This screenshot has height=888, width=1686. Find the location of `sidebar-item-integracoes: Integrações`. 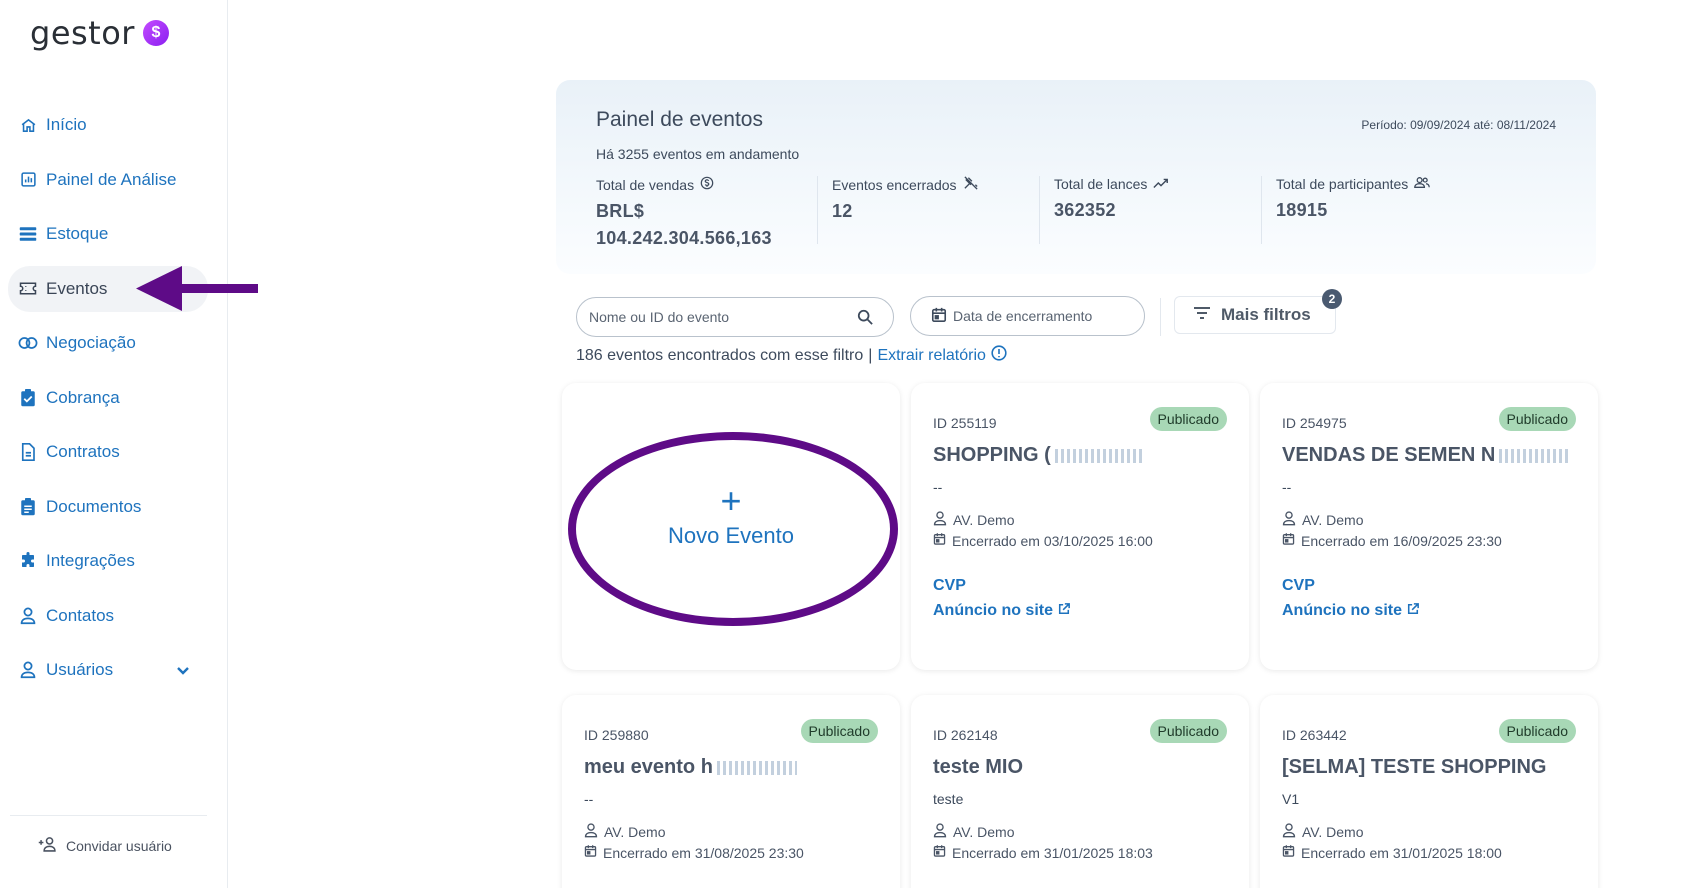

sidebar-item-integracoes: Integrações is located at coordinates (108, 561).